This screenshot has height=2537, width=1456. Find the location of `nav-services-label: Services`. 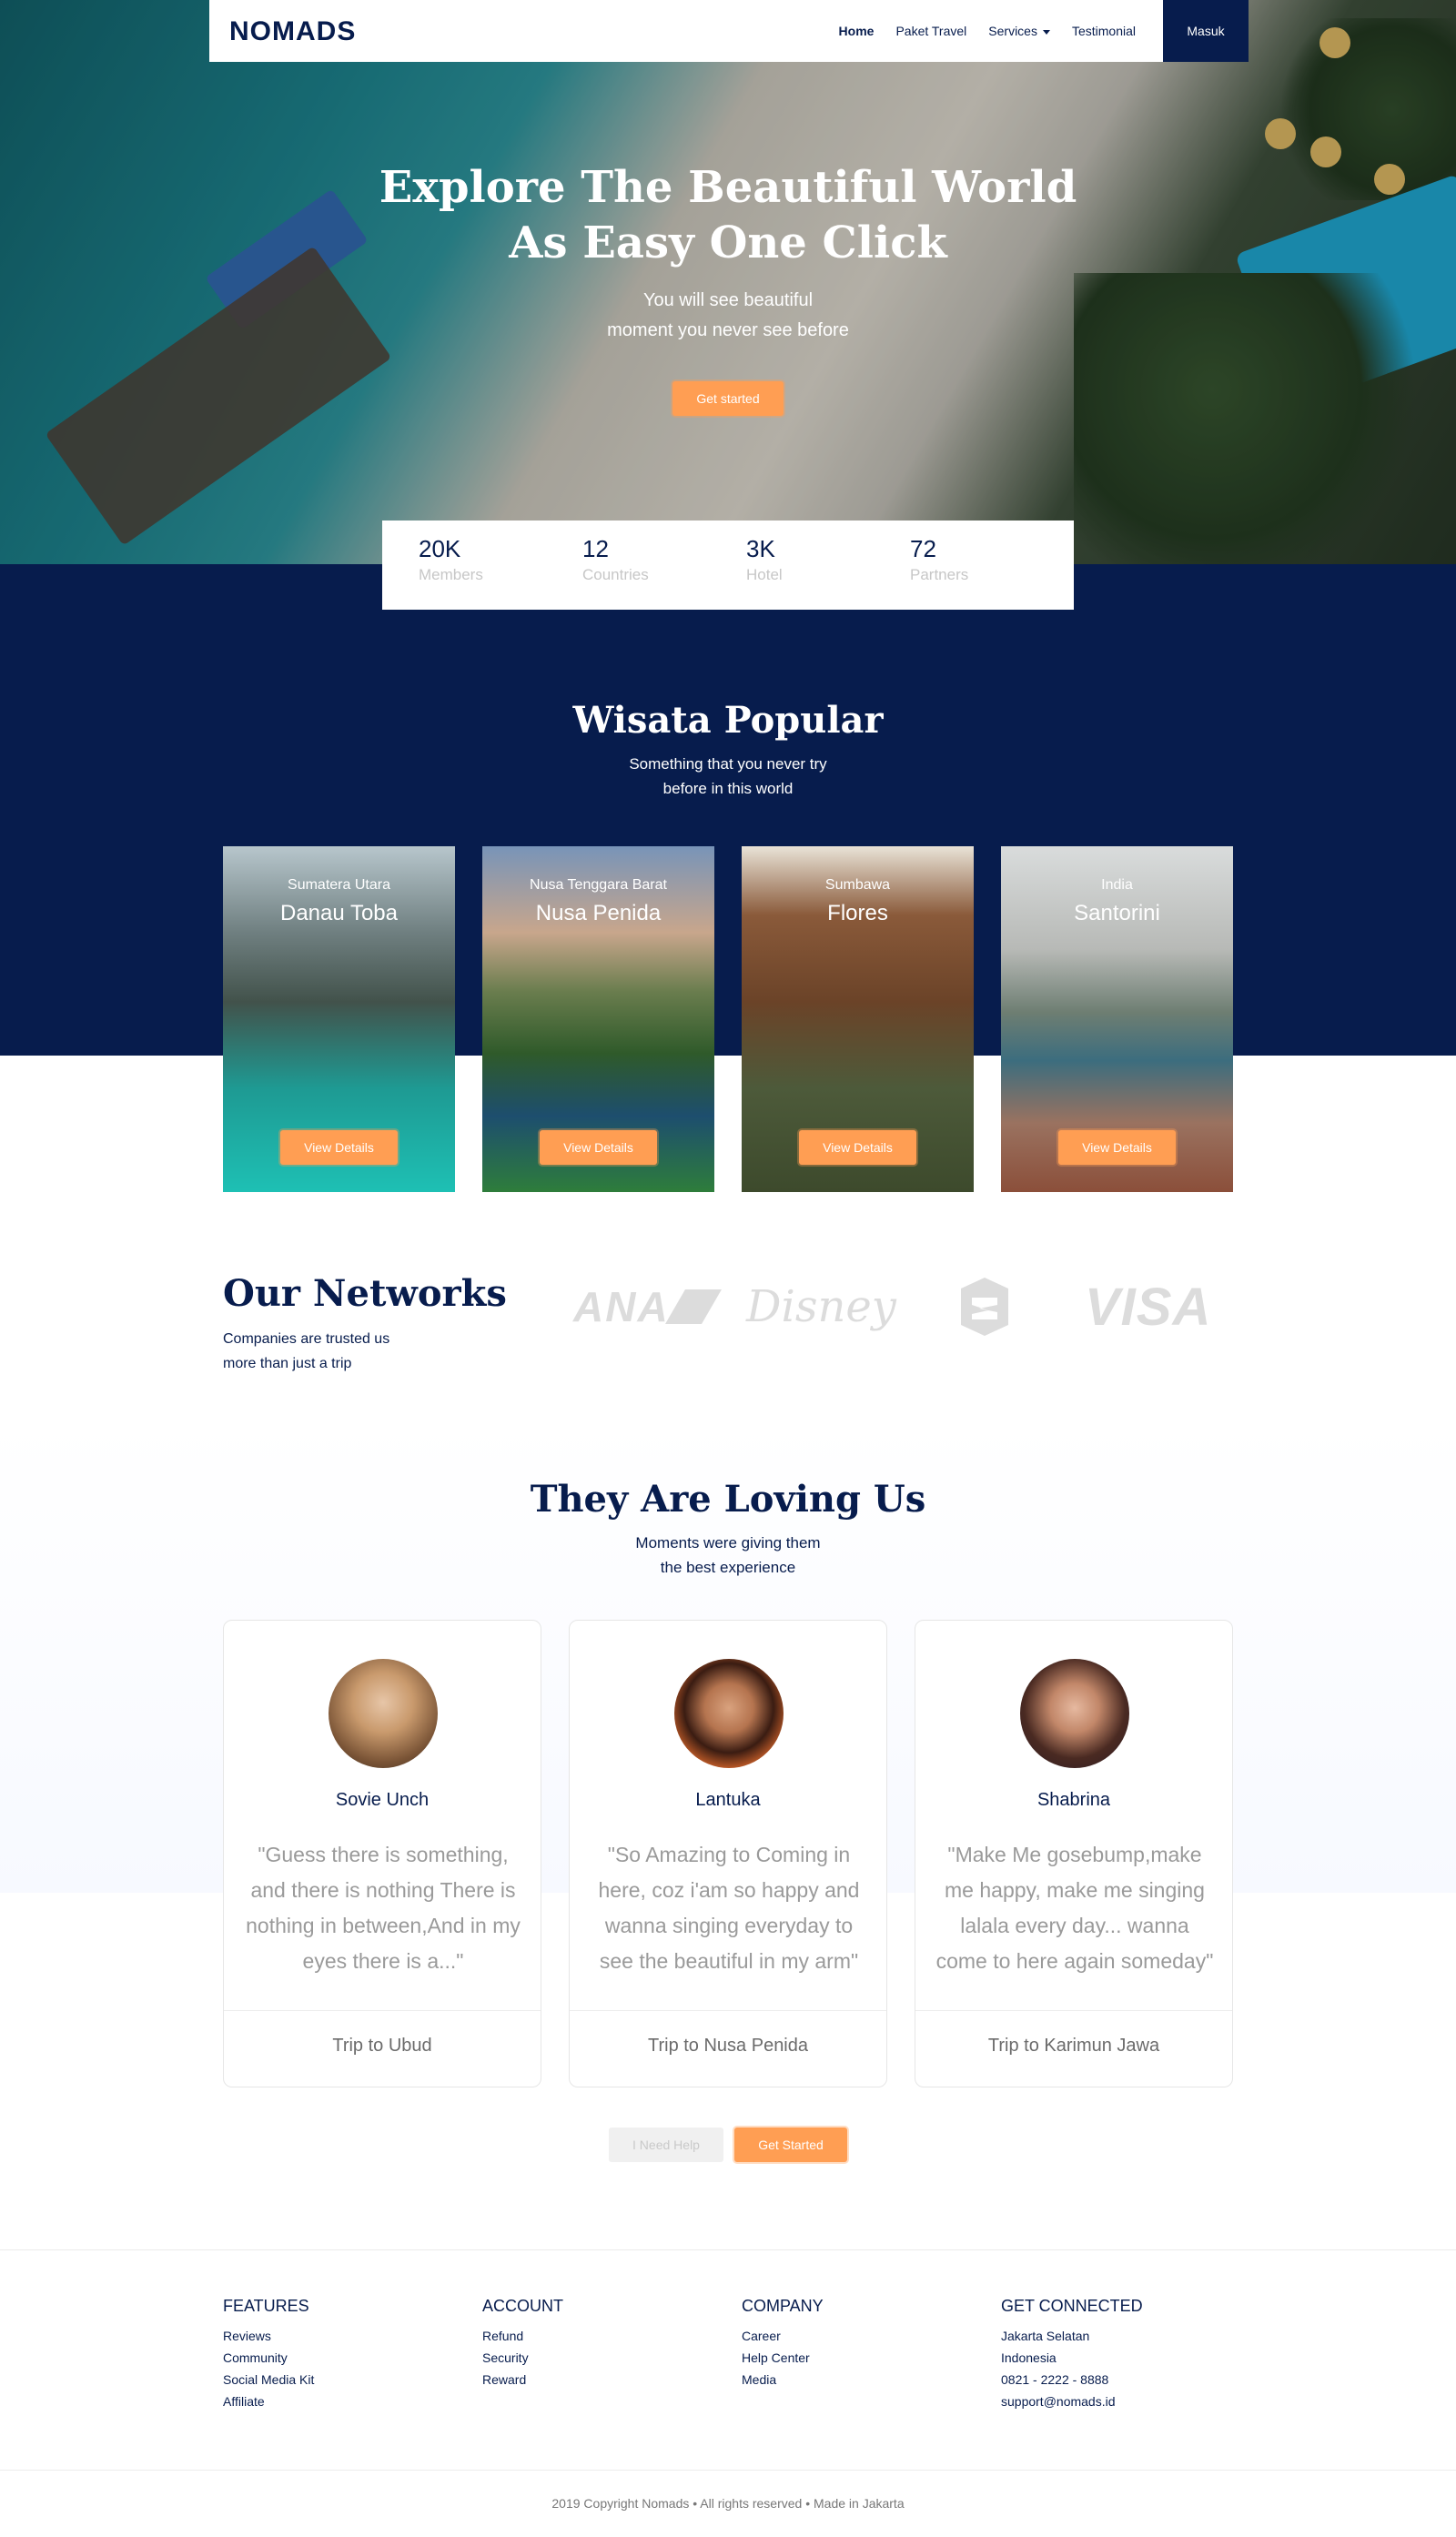

nav-services-label: Services is located at coordinates (1013, 31).